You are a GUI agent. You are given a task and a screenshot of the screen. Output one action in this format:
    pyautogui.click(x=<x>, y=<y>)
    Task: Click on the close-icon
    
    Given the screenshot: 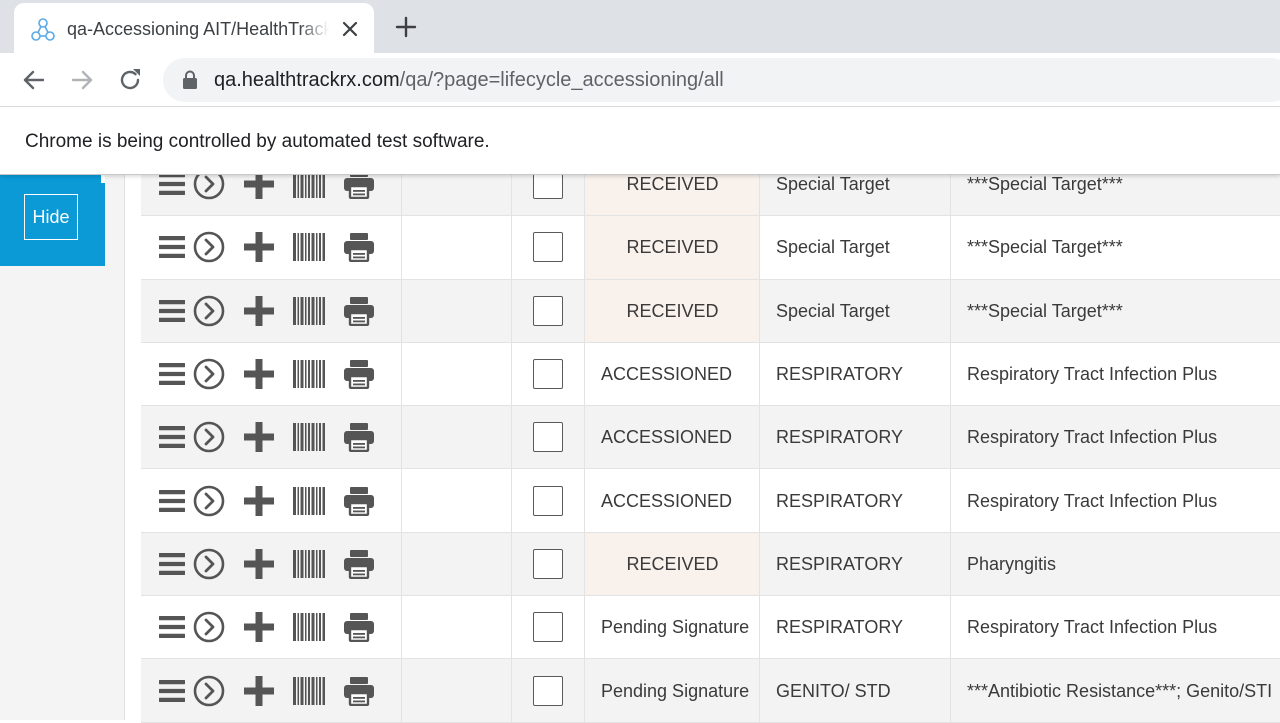 What is the action you would take?
    pyautogui.click(x=350, y=29)
    